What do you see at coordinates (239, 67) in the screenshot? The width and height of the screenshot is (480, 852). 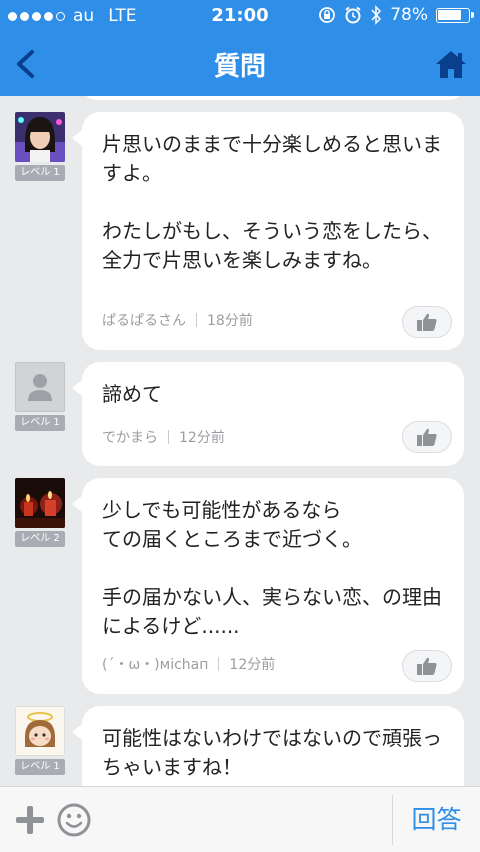 I see `page-title: 質問` at bounding box center [239, 67].